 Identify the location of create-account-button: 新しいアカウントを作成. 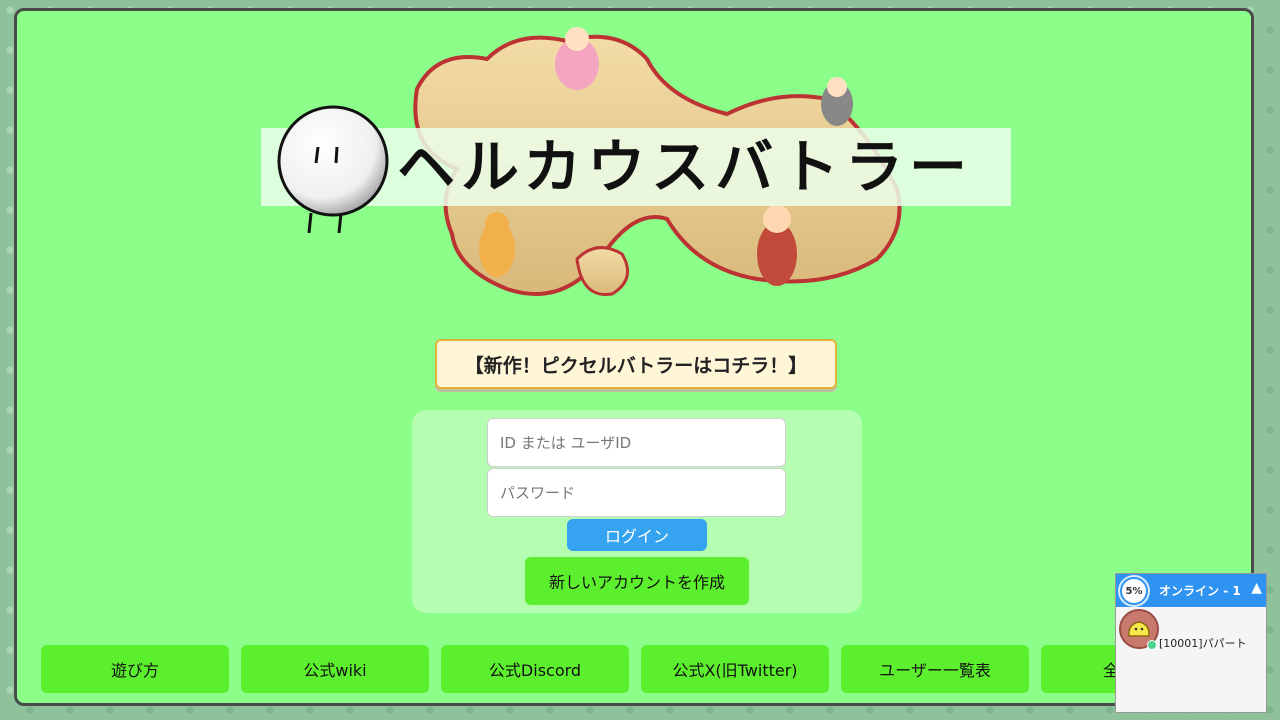
(637, 581).